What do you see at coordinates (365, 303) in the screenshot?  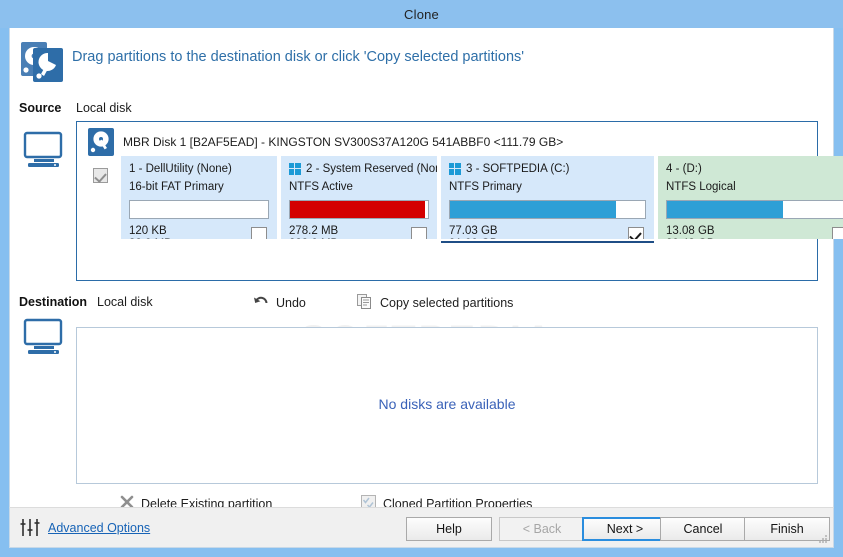 I see `copy-pages-icon` at bounding box center [365, 303].